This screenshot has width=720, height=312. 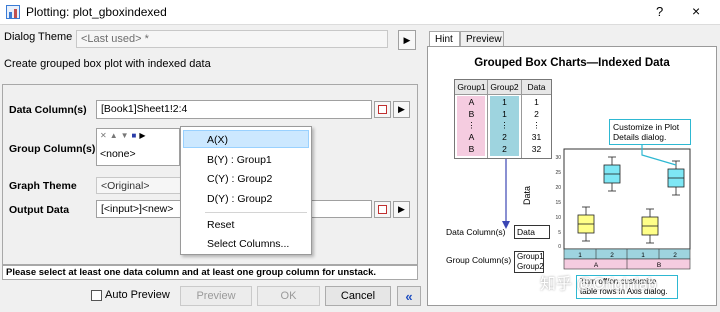 I want to click on preview-button: Preview, so click(x=216, y=296).